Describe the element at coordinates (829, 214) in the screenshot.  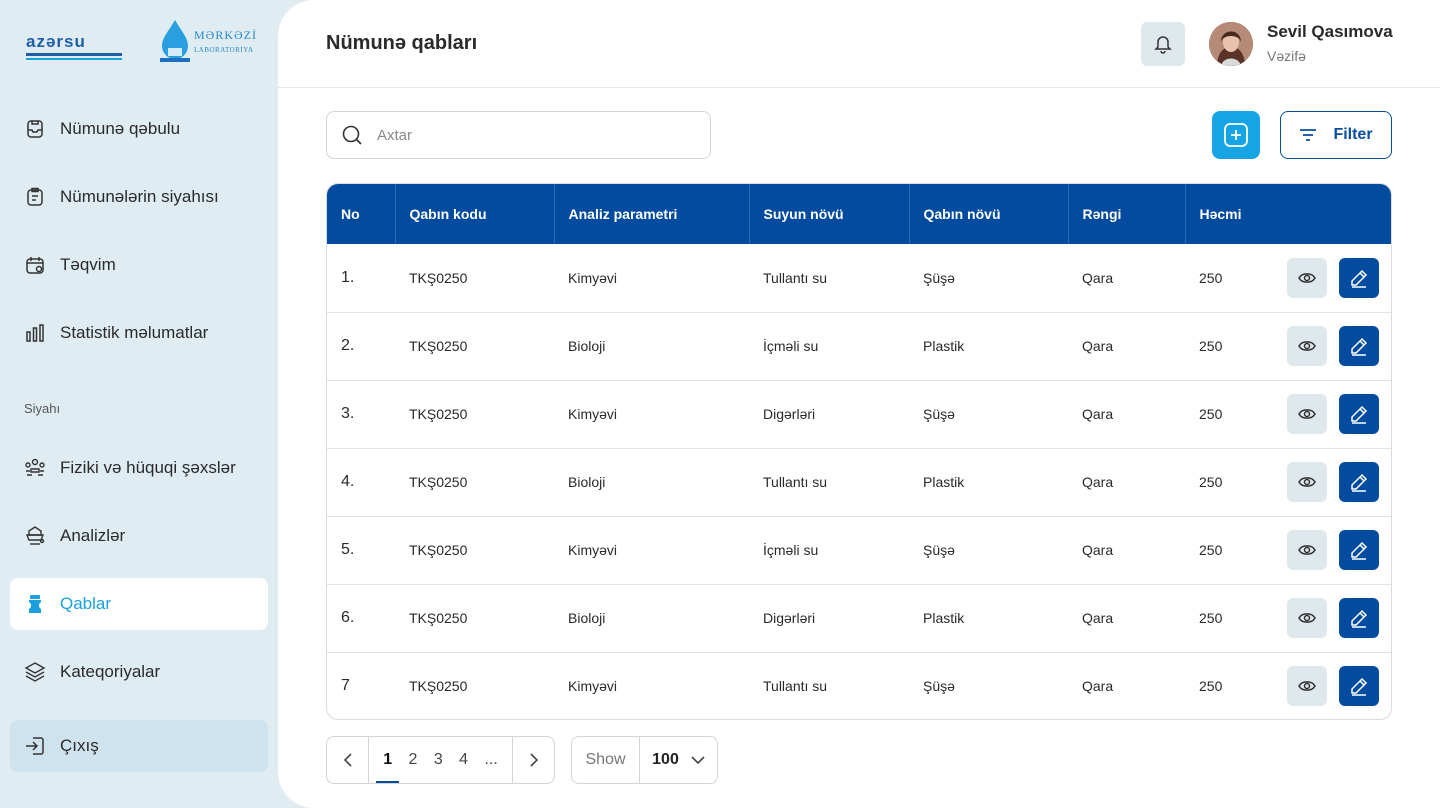
I see `column-header: Suyun növü` at that location.